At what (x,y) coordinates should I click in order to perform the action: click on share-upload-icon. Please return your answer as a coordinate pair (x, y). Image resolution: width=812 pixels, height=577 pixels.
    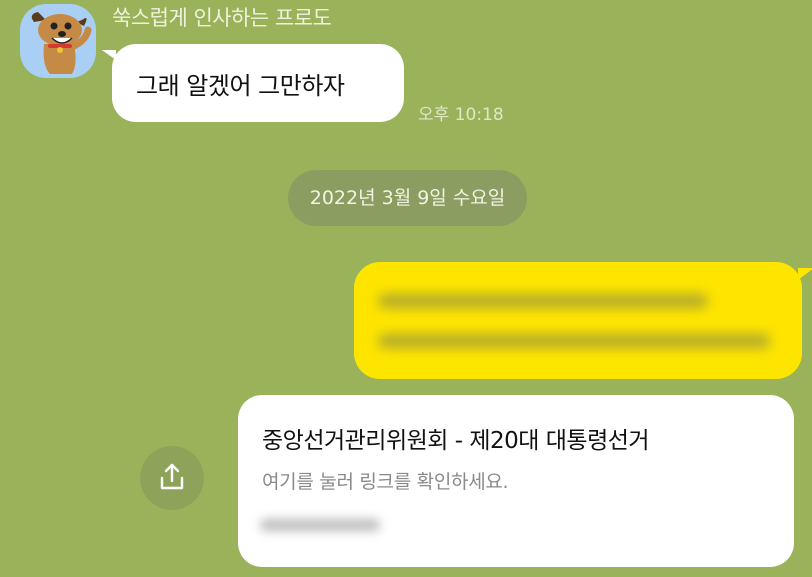
    Looking at the image, I should click on (172, 476).